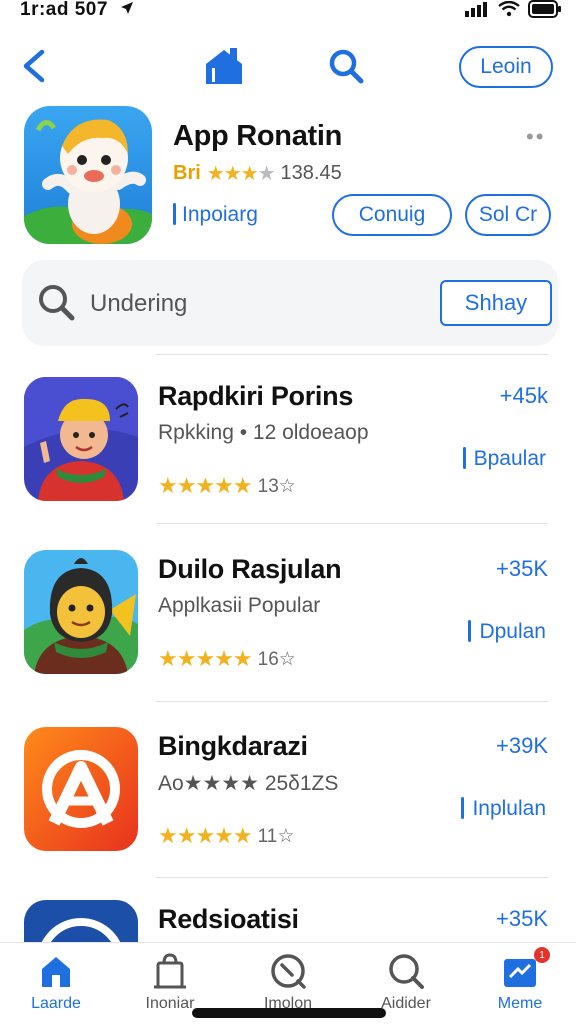  I want to click on search-bar: Undering Shhay, so click(290, 303).